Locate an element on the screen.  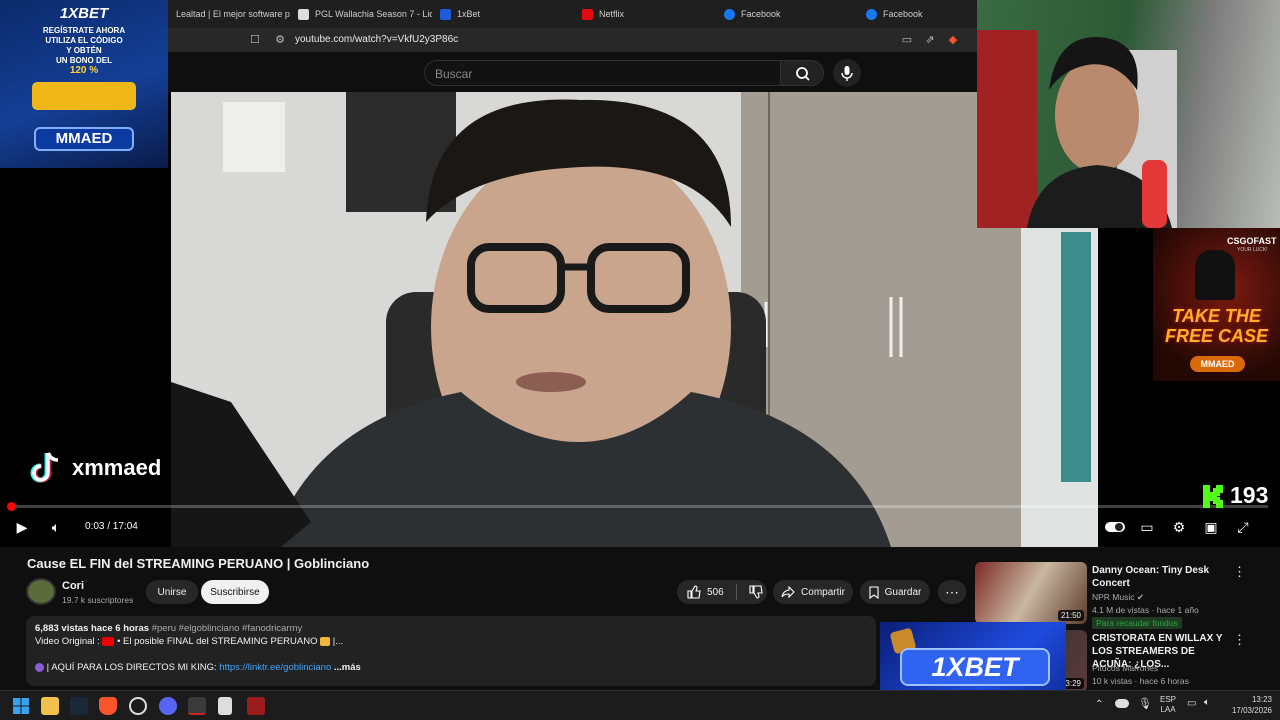
steam-icon is located at coordinates (79, 706).